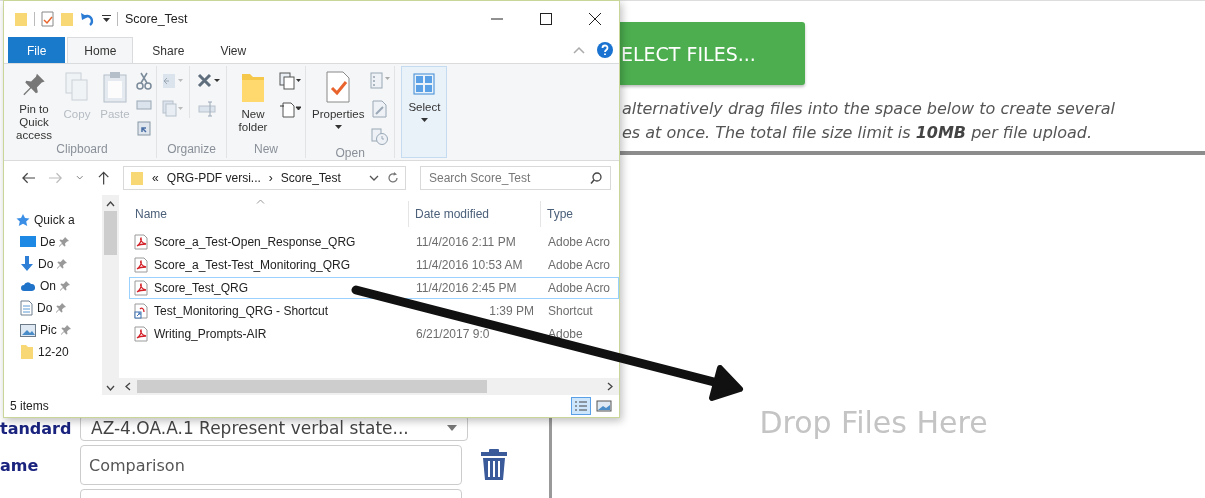 The width and height of the screenshot is (1205, 498). I want to click on column-header: Name, so click(269, 214).